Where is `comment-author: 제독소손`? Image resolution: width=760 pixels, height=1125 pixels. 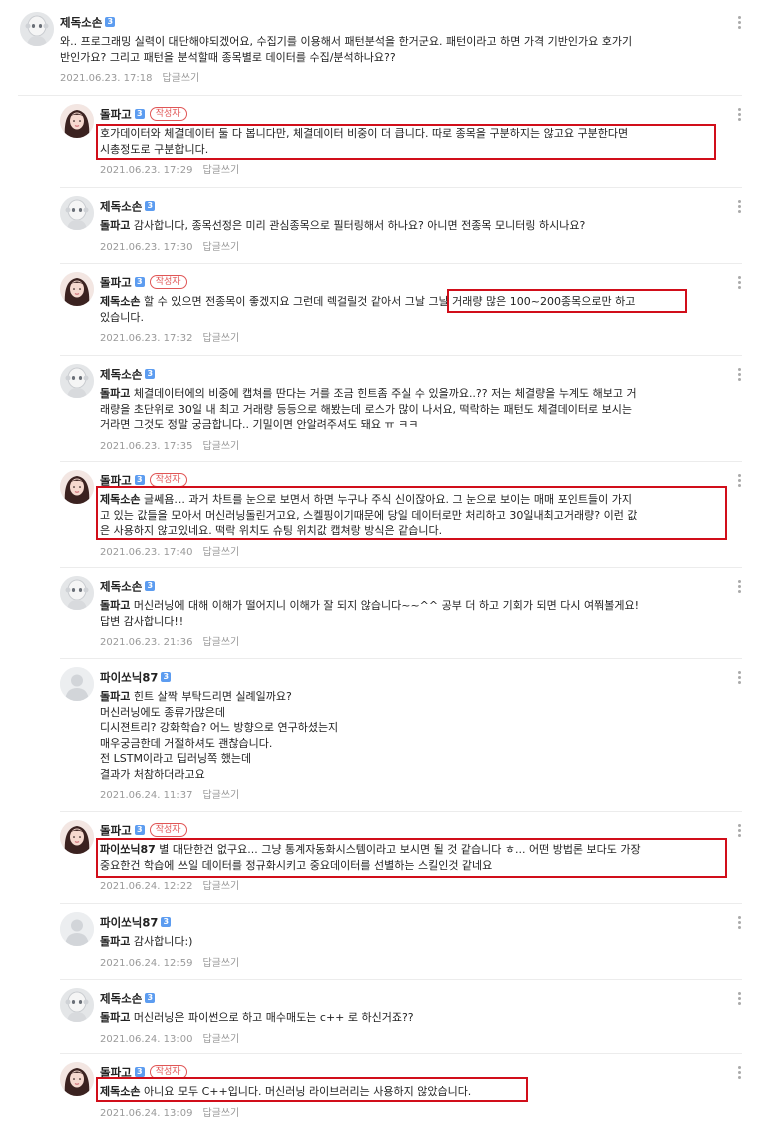 comment-author: 제독소손 is located at coordinates (128, 206).